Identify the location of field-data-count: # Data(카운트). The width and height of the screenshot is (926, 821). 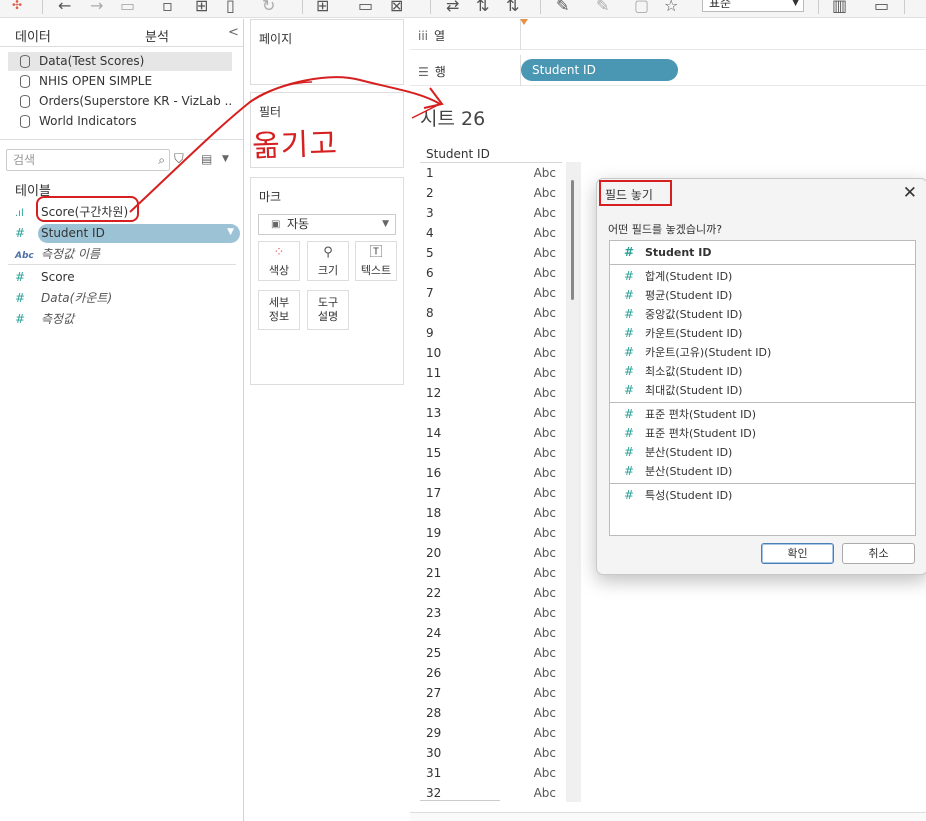
(63, 298).